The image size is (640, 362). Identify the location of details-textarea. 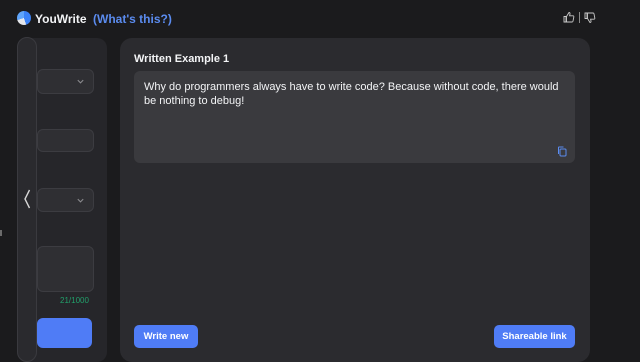
(65, 269).